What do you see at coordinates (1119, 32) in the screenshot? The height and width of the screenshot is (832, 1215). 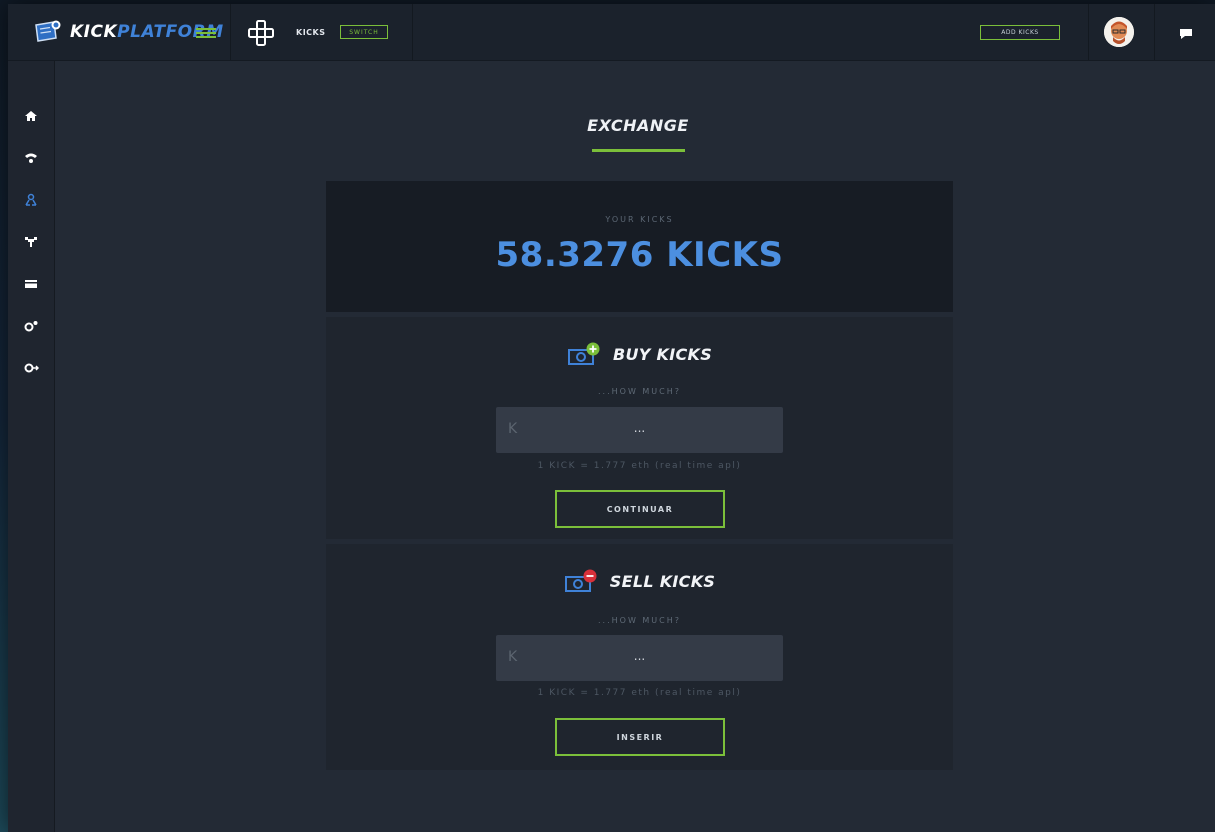 I see `avatar` at bounding box center [1119, 32].